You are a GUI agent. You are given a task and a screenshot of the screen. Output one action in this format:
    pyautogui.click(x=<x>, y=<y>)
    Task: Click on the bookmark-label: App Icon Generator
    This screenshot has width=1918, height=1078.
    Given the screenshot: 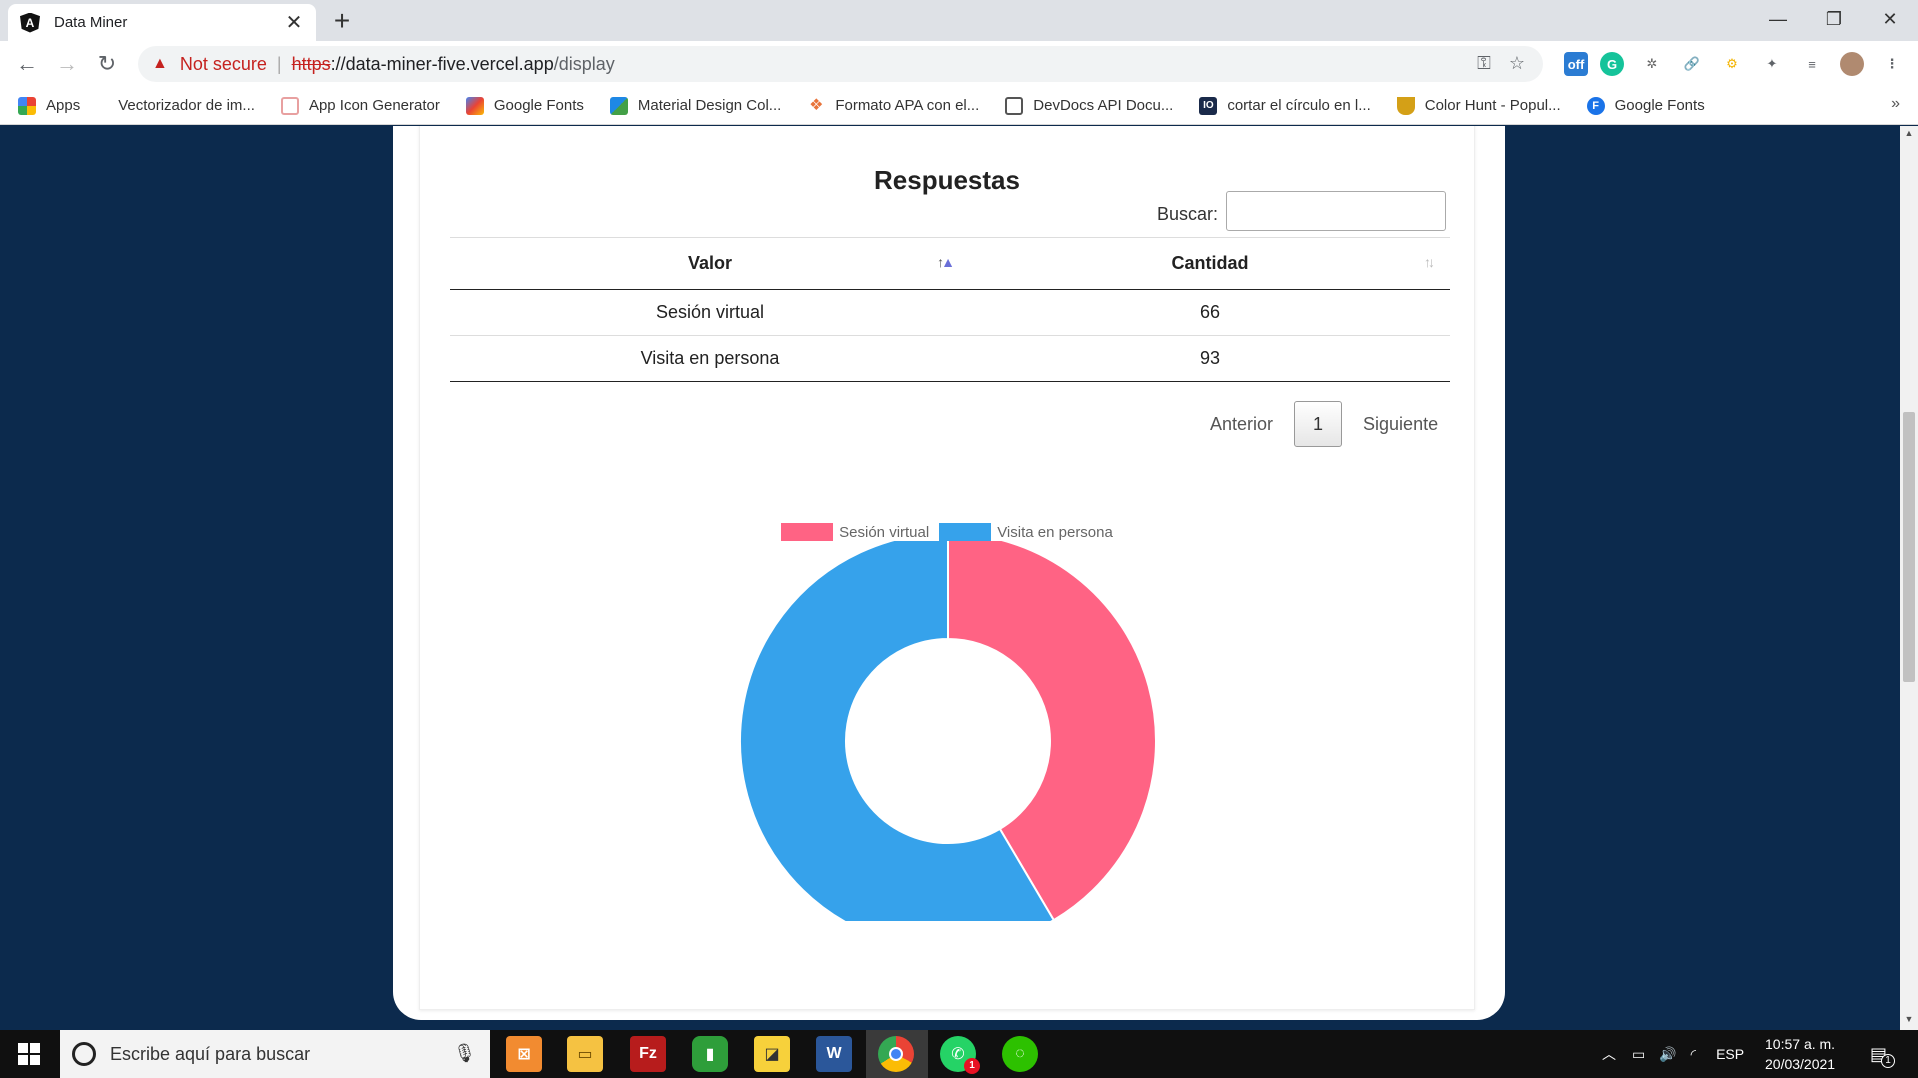 What is the action you would take?
    pyautogui.click(x=374, y=105)
    